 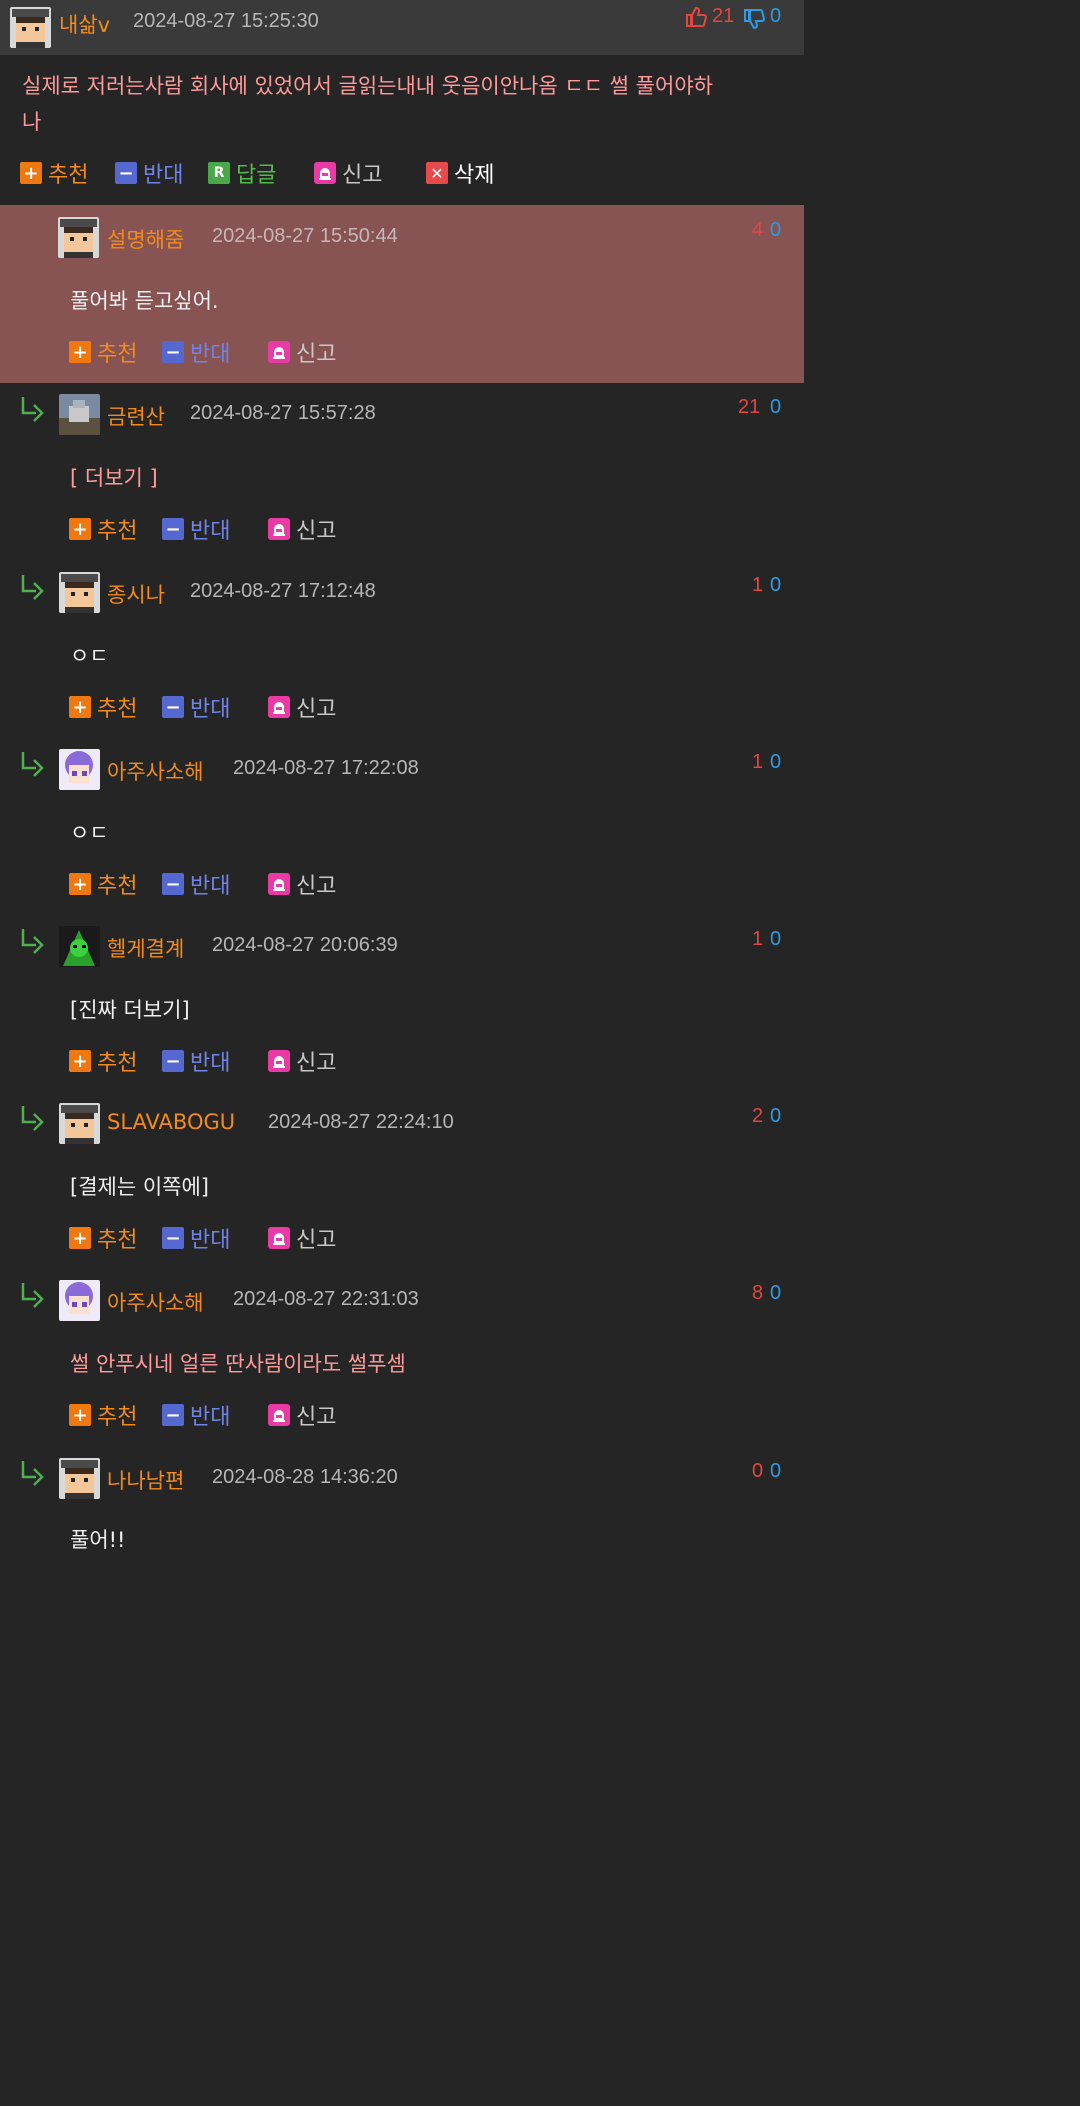 What do you see at coordinates (754, 21) in the screenshot?
I see `thumbs-down-icon` at bounding box center [754, 21].